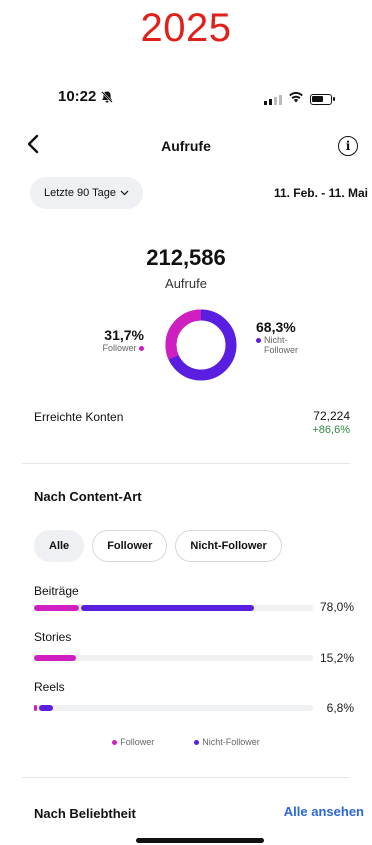 The width and height of the screenshot is (372, 845). I want to click on bar-stories, so click(173, 658).